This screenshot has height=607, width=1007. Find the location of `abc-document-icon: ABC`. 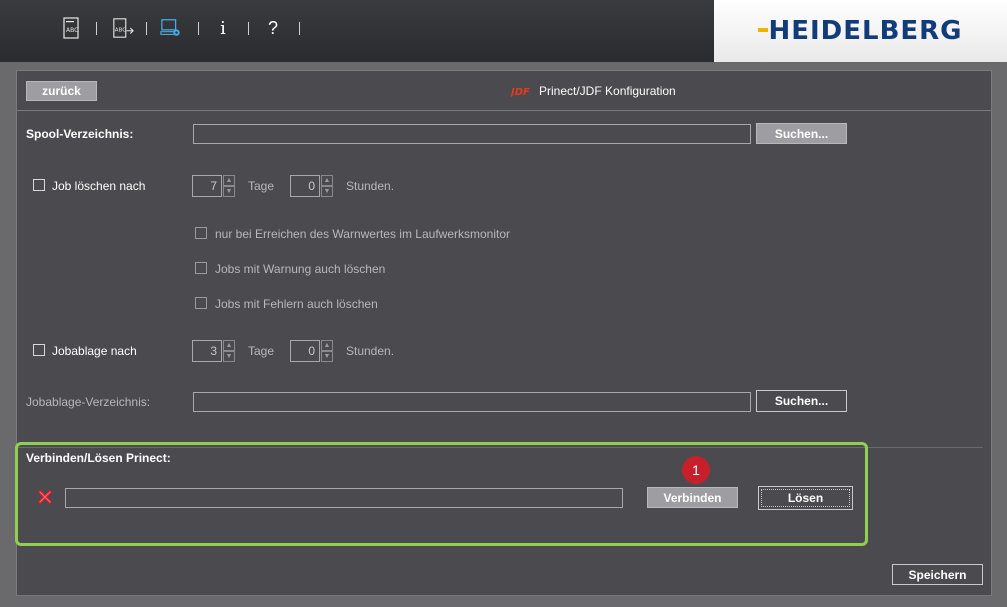

abc-document-icon: ABC is located at coordinates (71, 28).